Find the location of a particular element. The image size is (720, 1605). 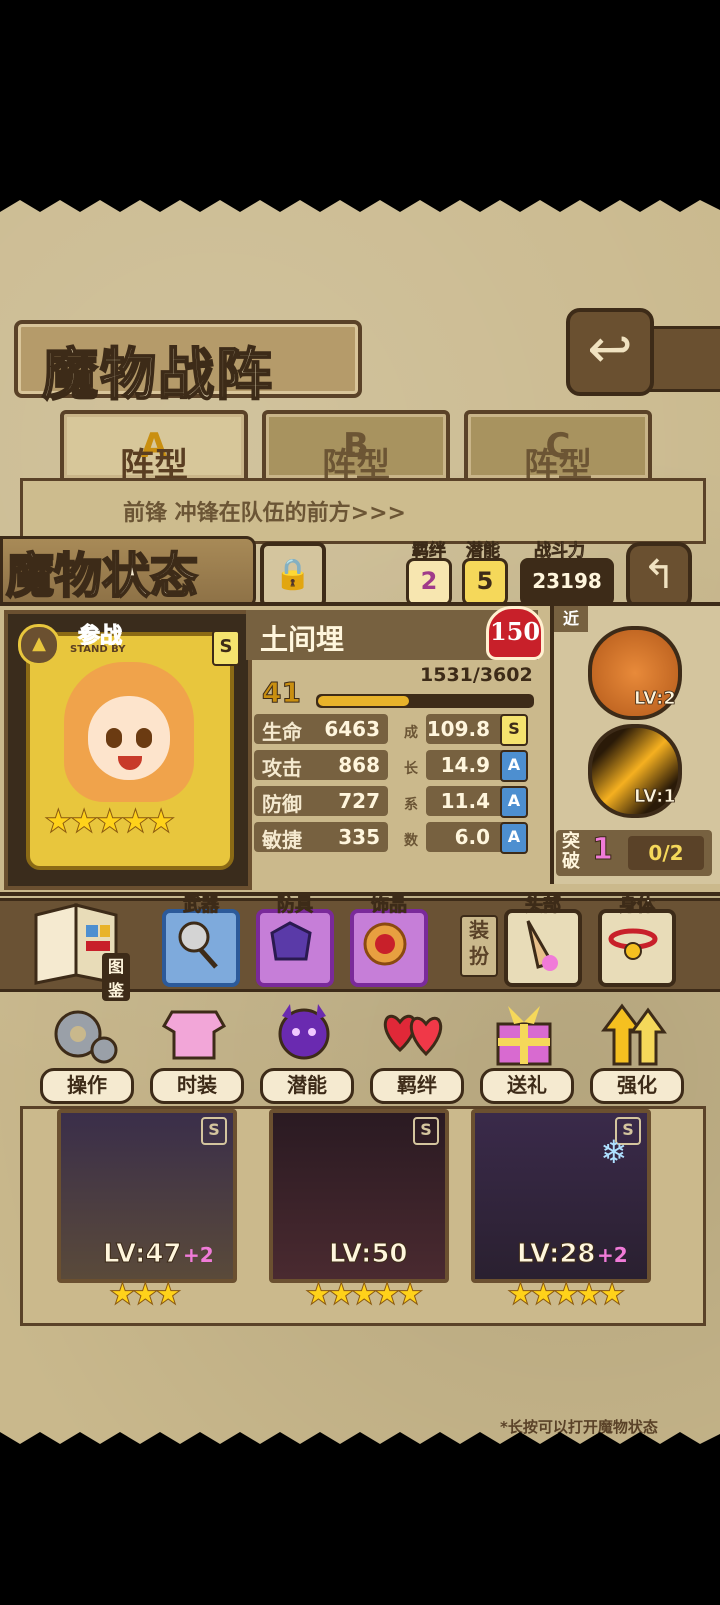

weapon-icon is located at coordinates (198, 945).